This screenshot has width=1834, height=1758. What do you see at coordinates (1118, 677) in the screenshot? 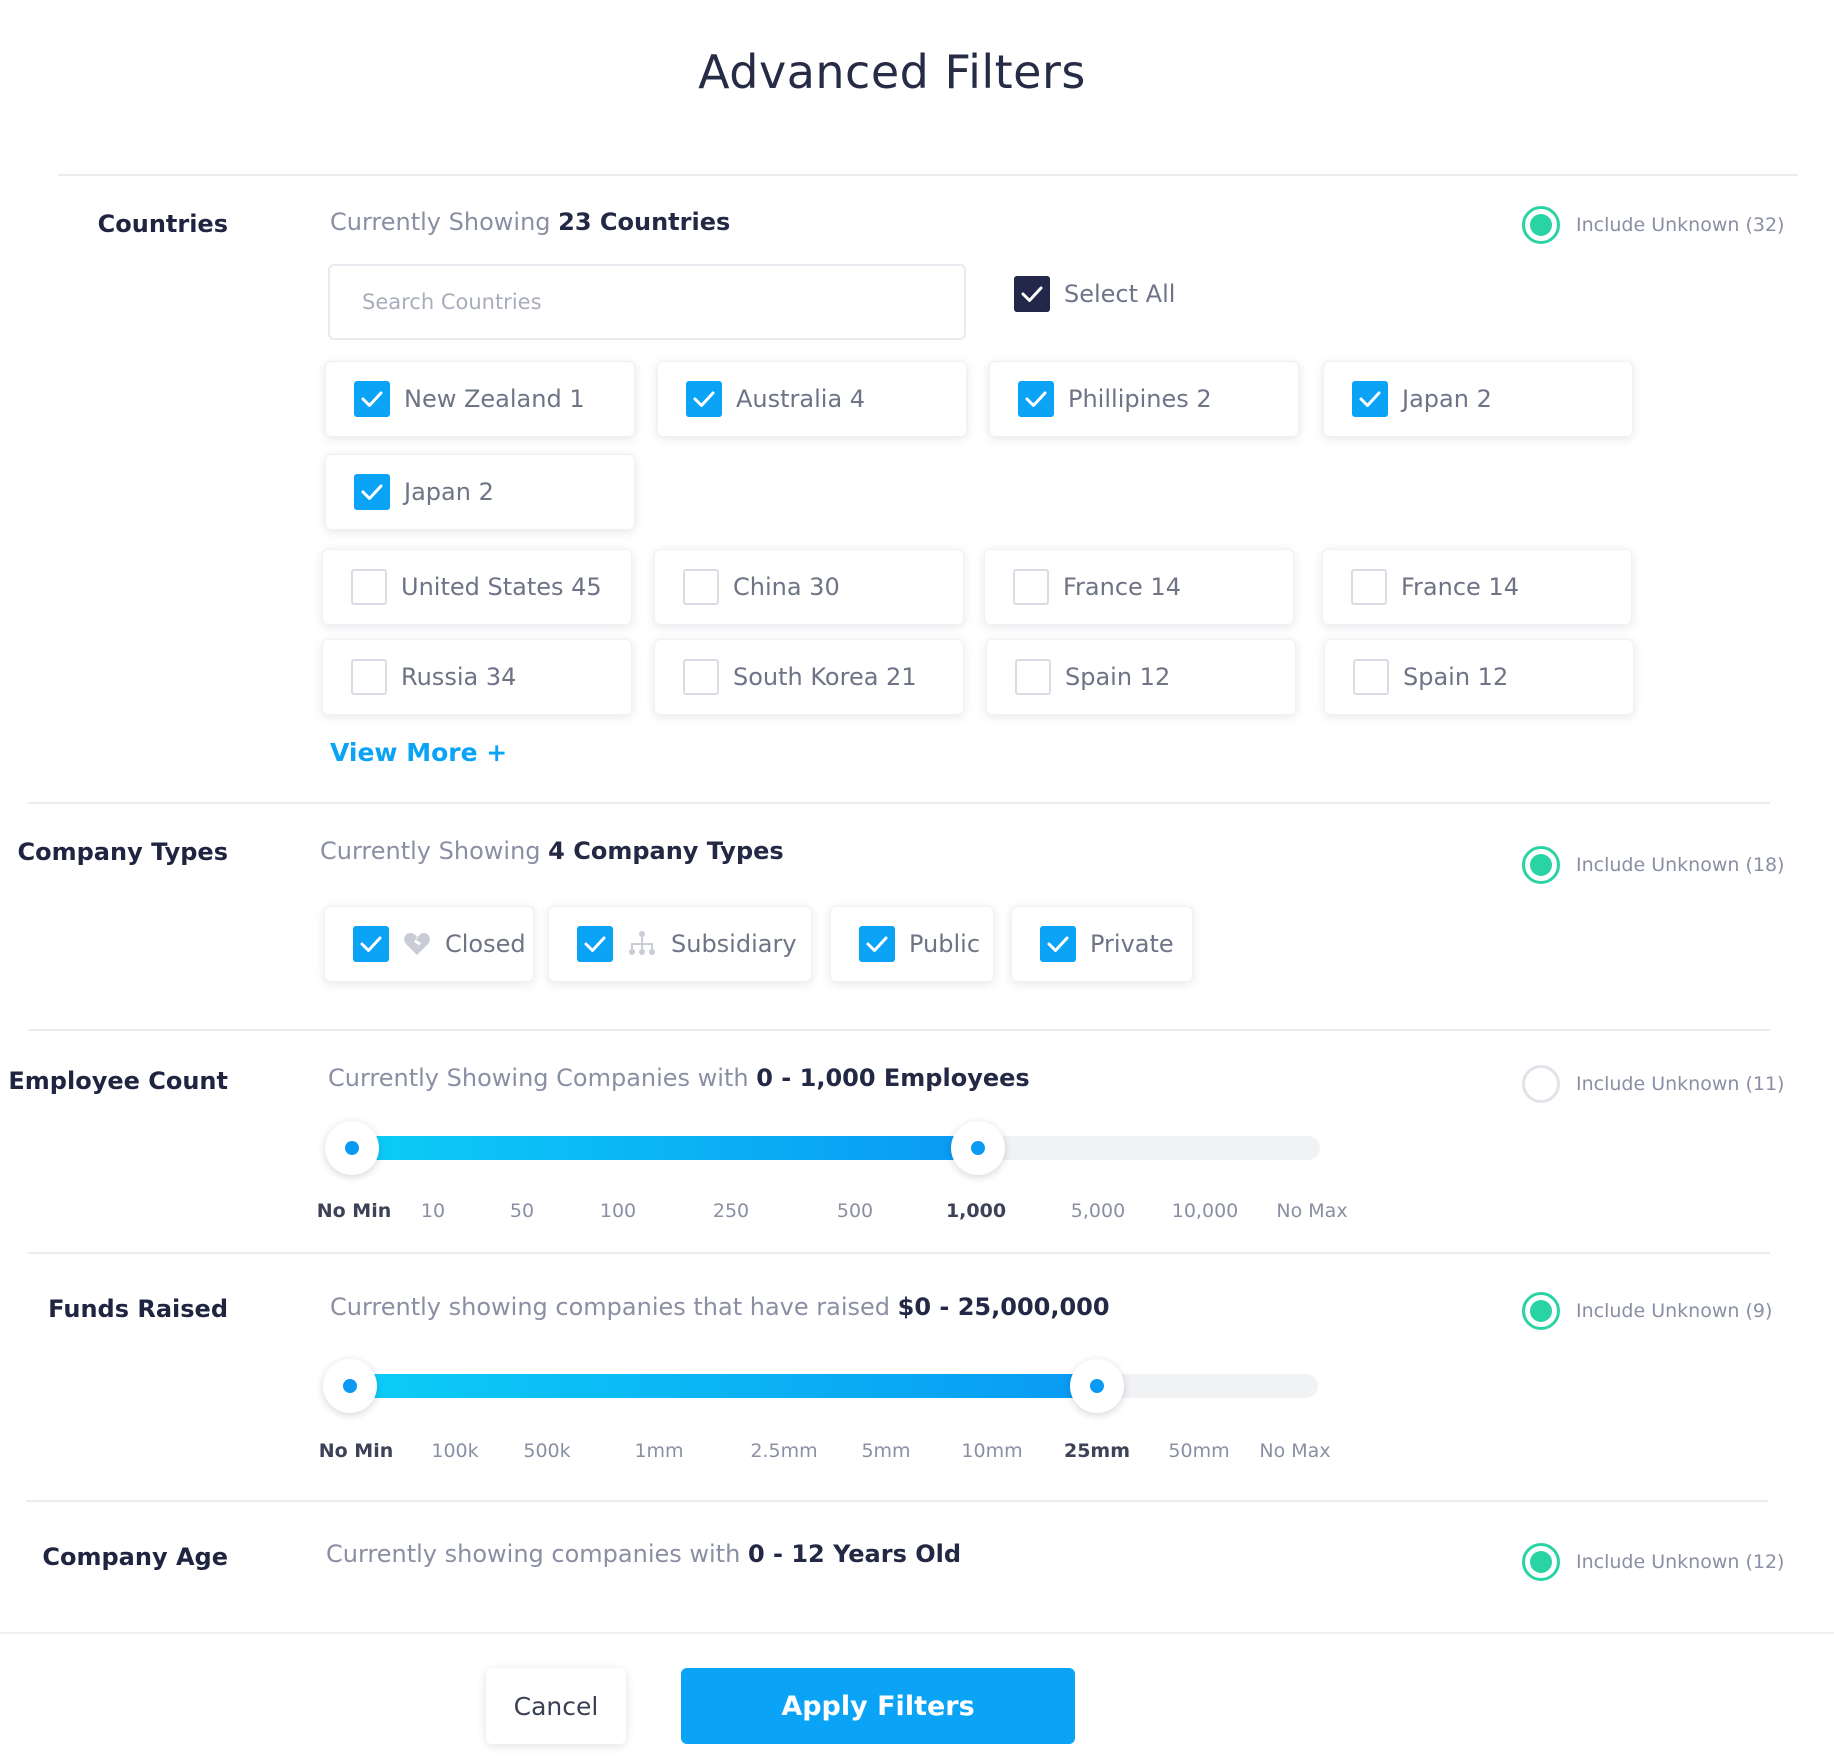
I see `chip-label: Spain 12` at bounding box center [1118, 677].